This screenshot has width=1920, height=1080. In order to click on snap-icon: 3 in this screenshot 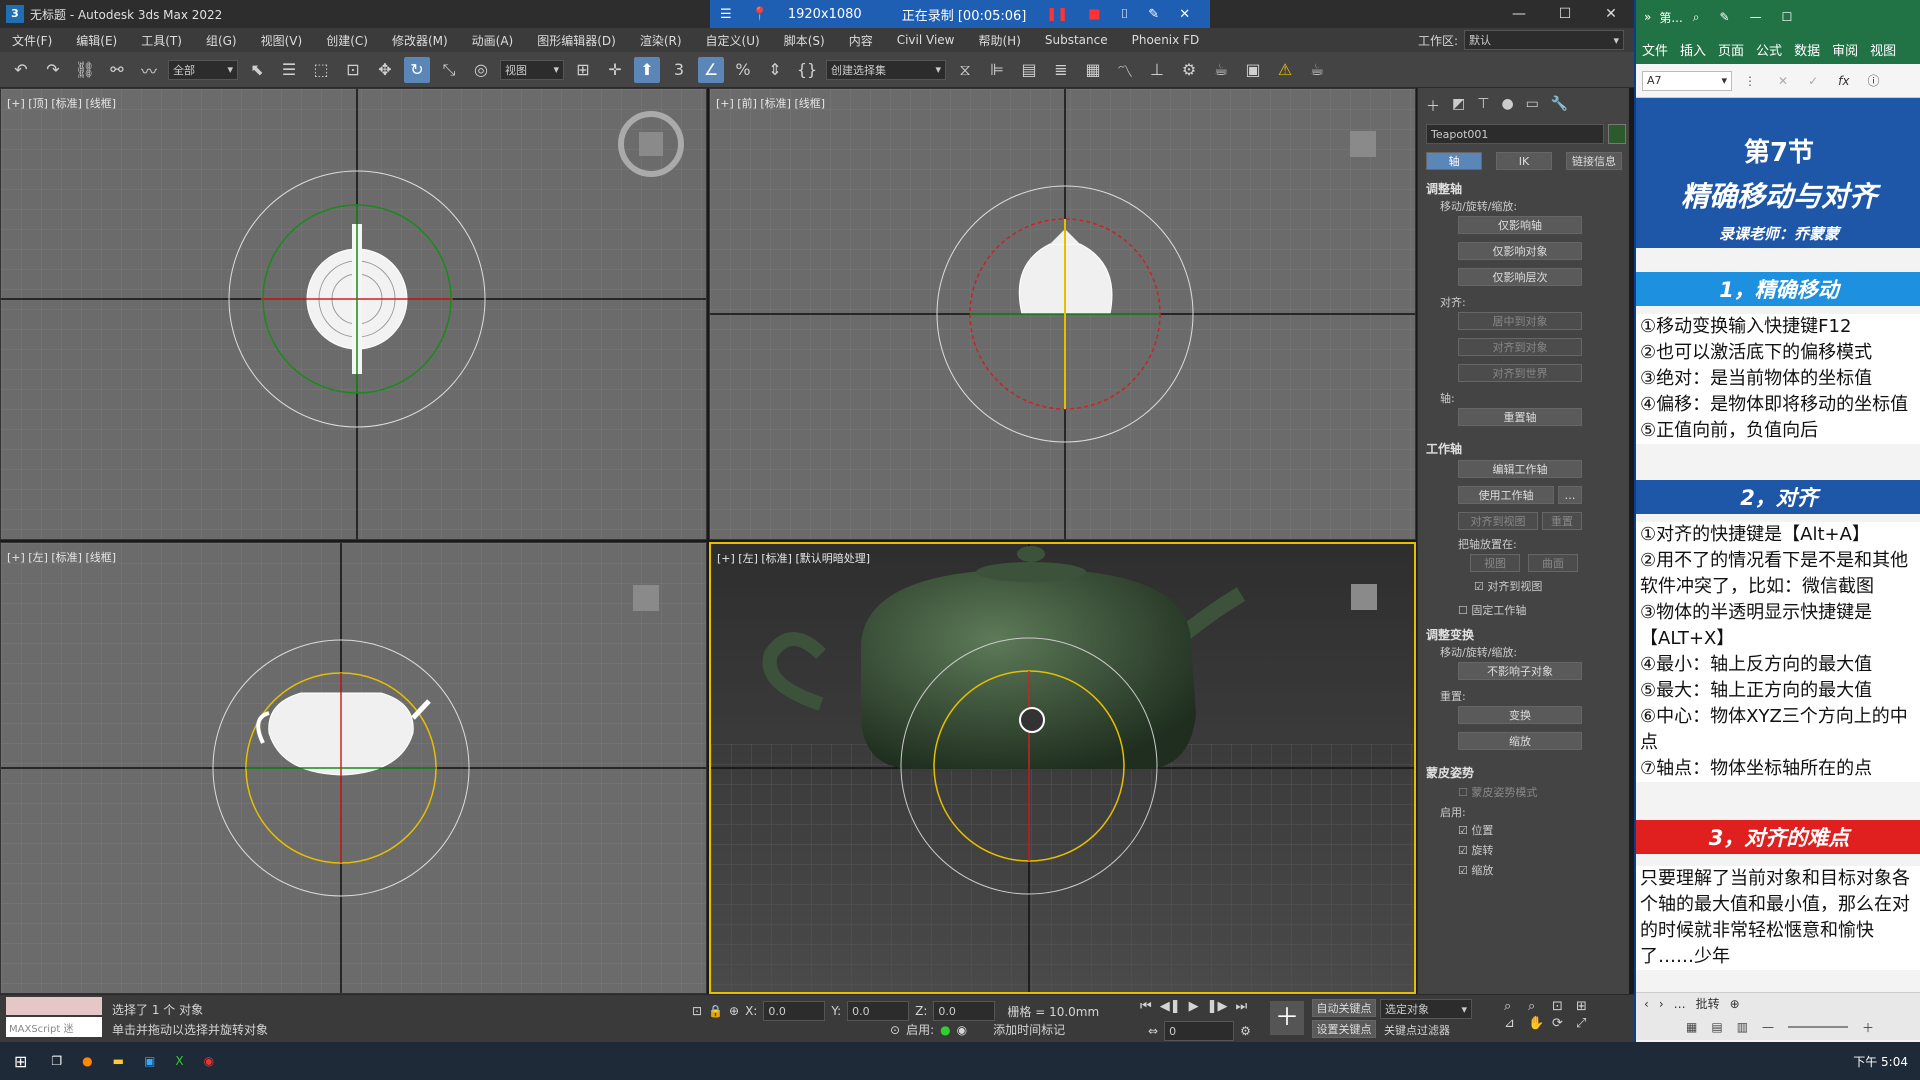, I will do `click(679, 70)`.